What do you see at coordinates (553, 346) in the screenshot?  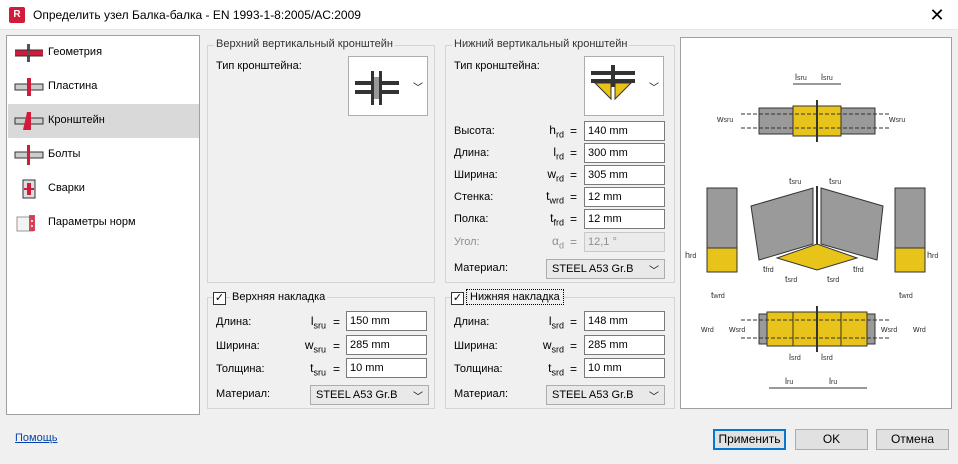 I see `lower-plate-width-symbol: wsrd` at bounding box center [553, 346].